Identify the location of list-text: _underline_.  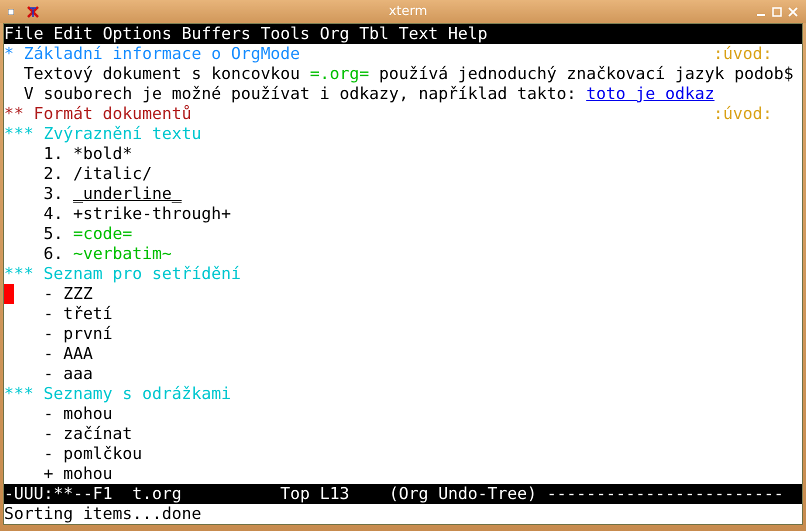
(127, 194).